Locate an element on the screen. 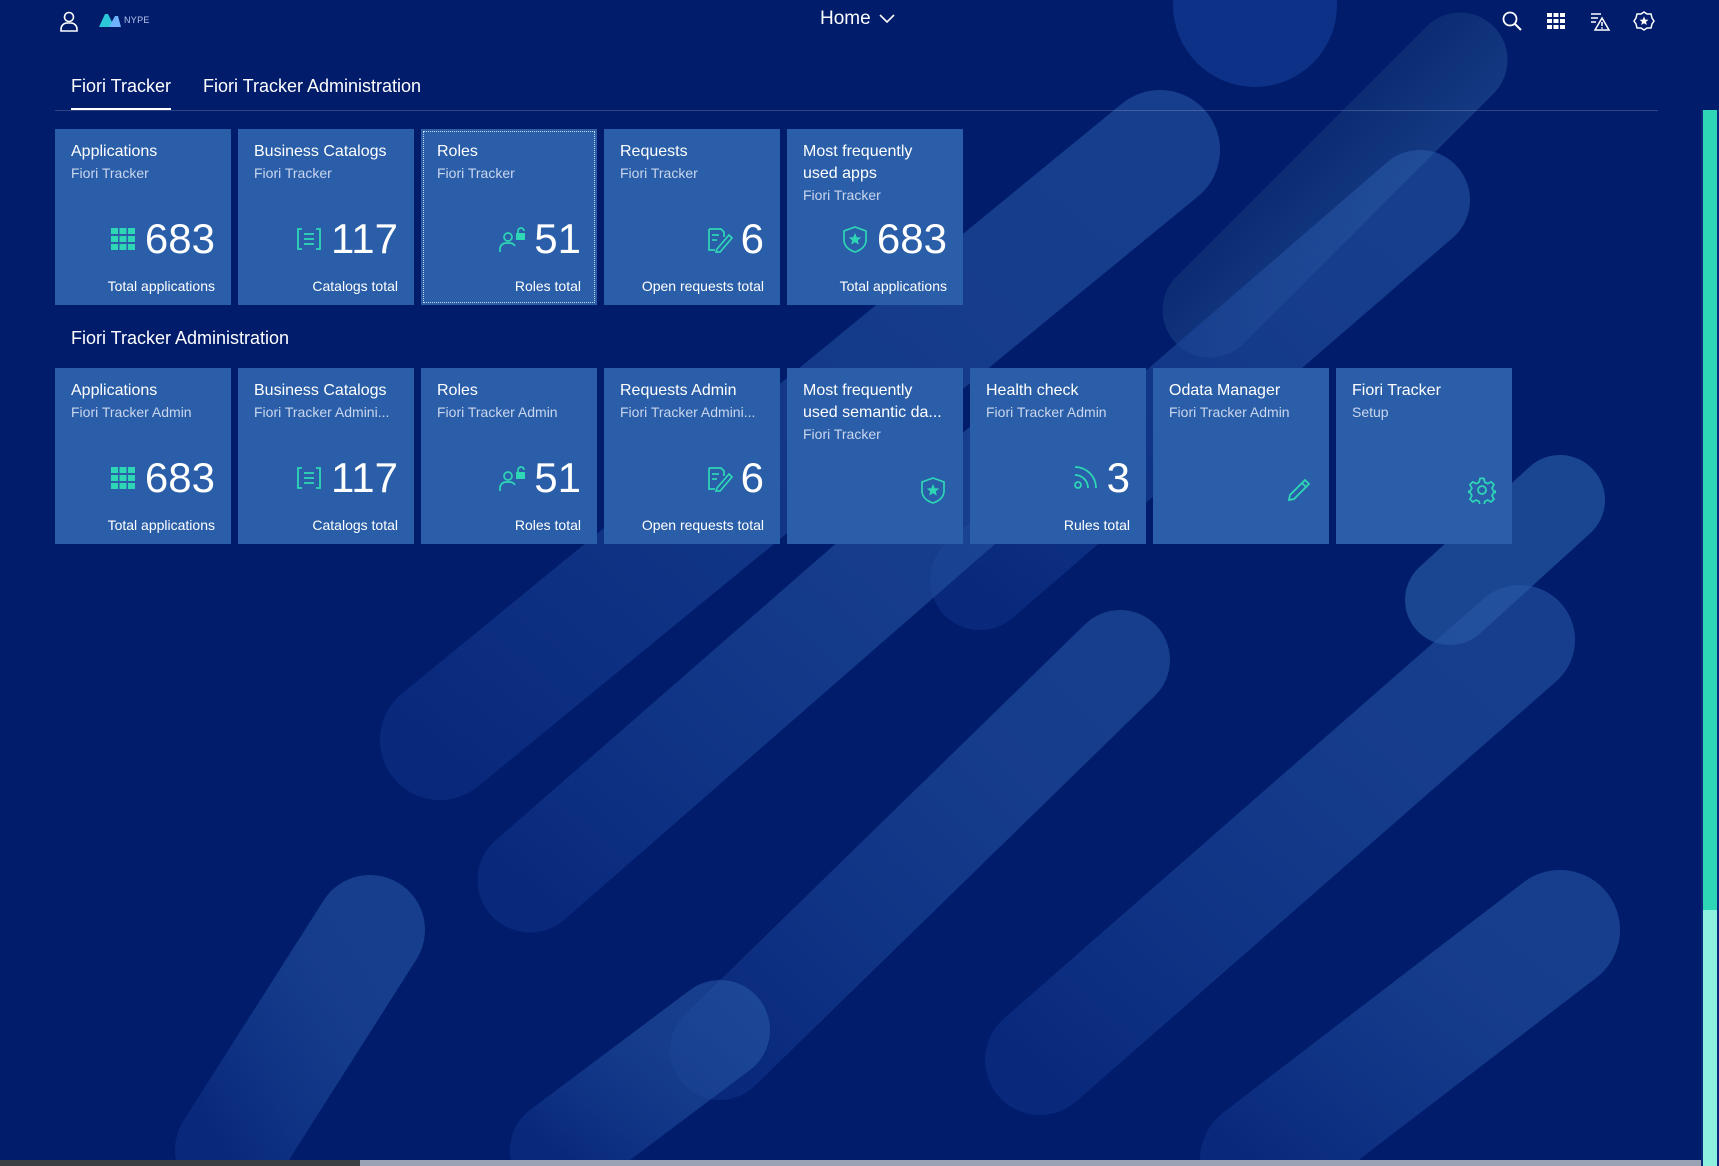  app-grid-icon is located at coordinates (1556, 21).